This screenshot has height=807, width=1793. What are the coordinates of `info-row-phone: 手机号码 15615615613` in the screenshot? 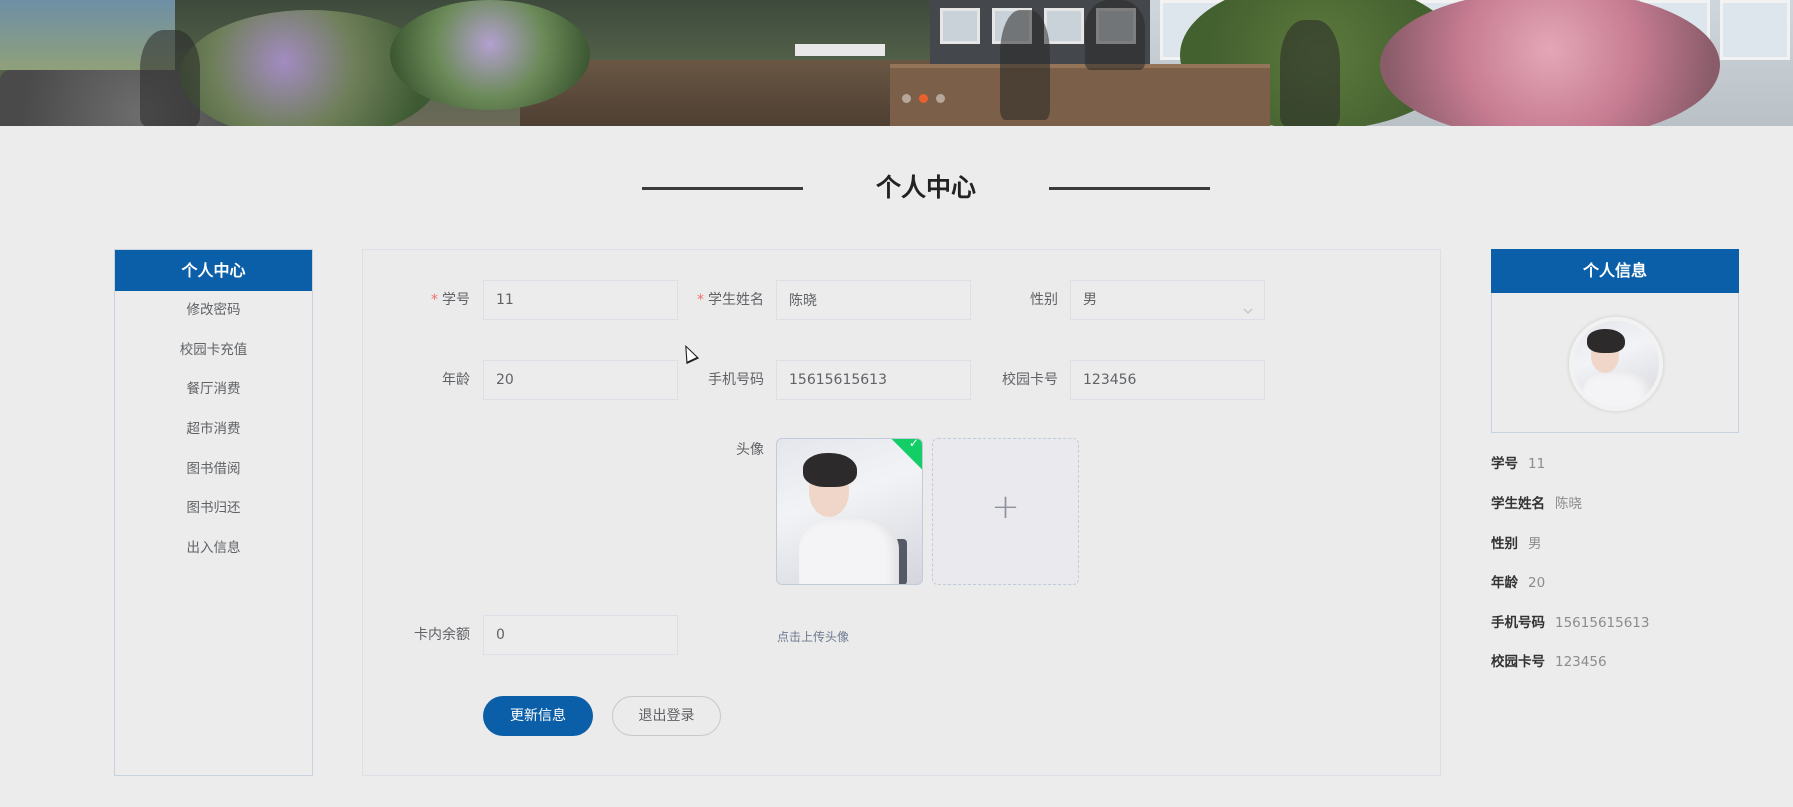 It's located at (1570, 623).